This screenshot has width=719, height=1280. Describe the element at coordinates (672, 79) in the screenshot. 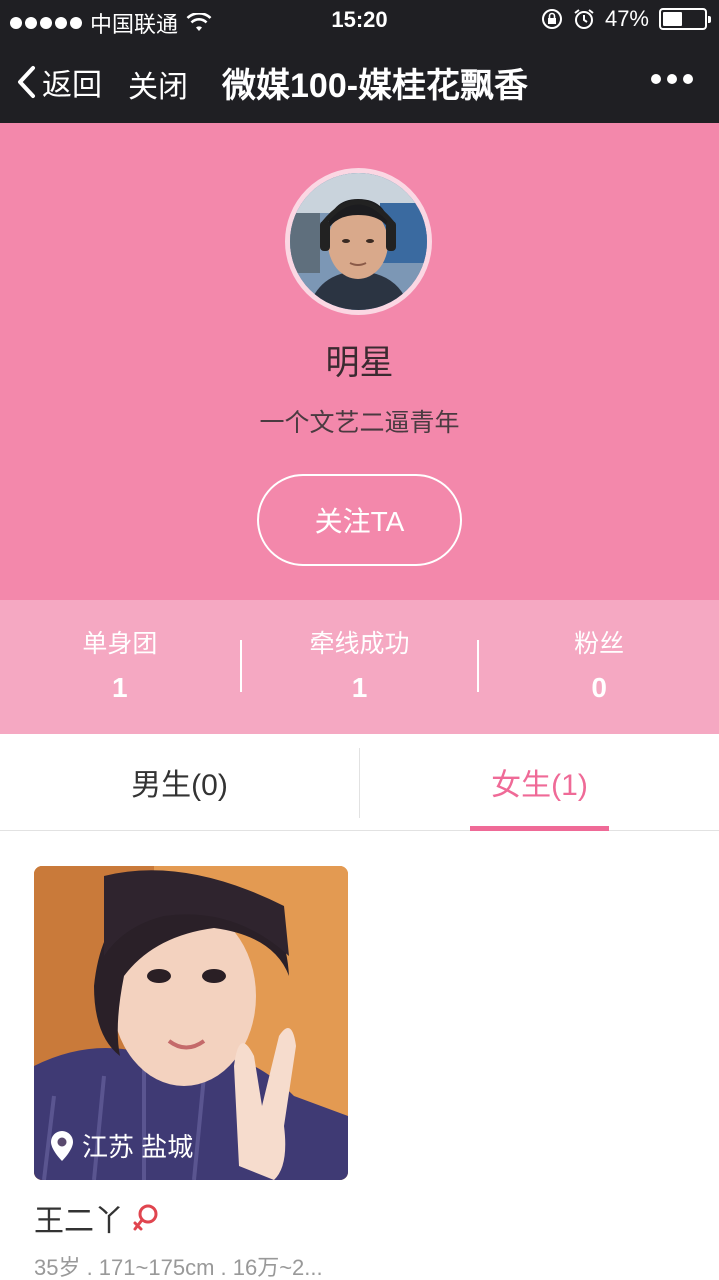

I see `more-options-icon` at that location.